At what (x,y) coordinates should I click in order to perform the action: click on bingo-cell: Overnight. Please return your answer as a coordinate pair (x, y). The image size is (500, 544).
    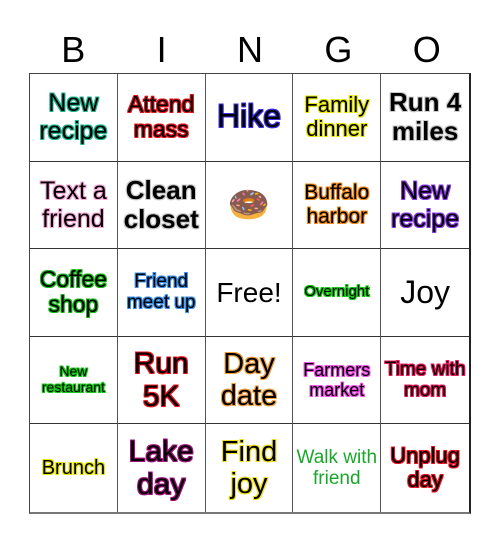
    Looking at the image, I should click on (337, 293).